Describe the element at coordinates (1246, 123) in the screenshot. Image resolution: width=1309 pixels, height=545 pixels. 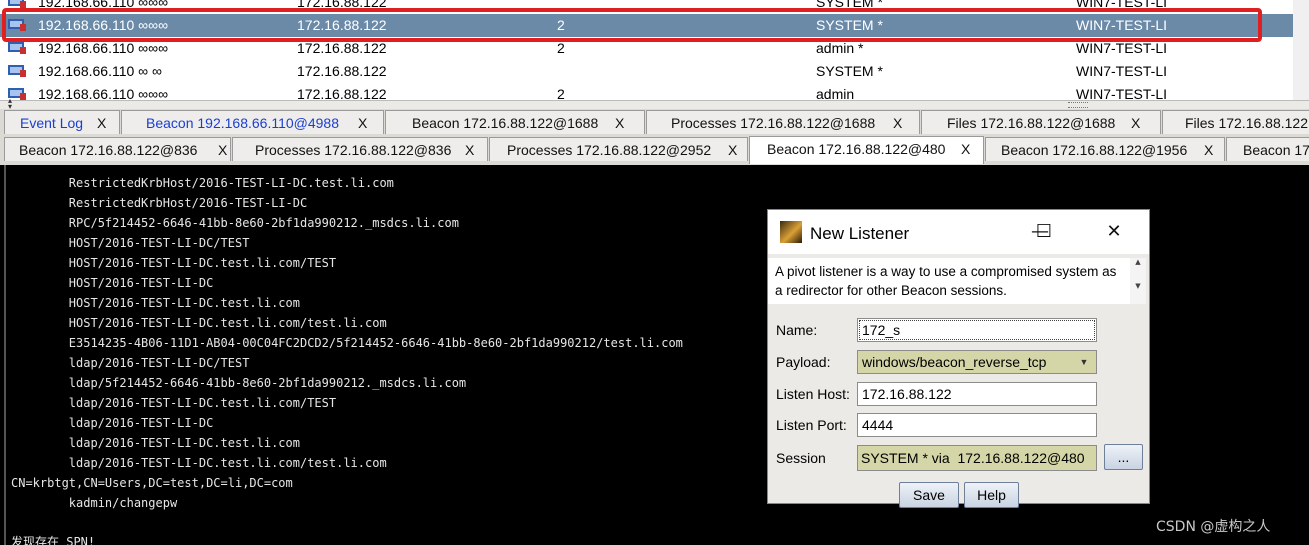
I see `tab-label: Files 172.16.88.122` at that location.